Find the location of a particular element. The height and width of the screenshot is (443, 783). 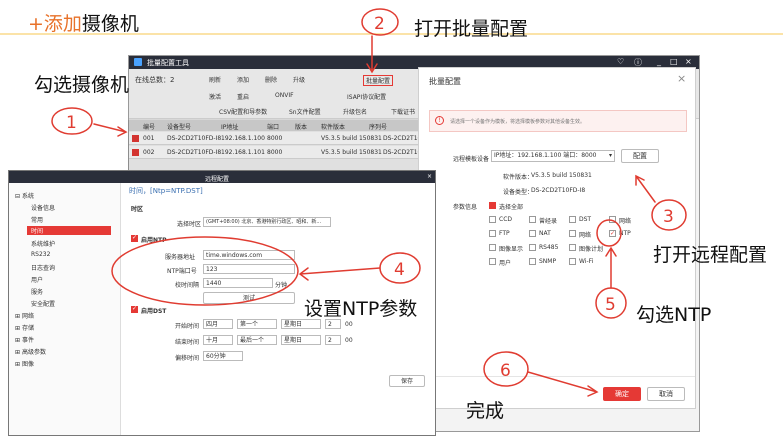

step-3-number: 3 is located at coordinates (668, 217).